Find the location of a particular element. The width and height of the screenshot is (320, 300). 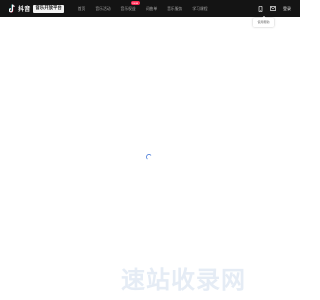

platform-name: 音乐开放平台 is located at coordinates (48, 8).